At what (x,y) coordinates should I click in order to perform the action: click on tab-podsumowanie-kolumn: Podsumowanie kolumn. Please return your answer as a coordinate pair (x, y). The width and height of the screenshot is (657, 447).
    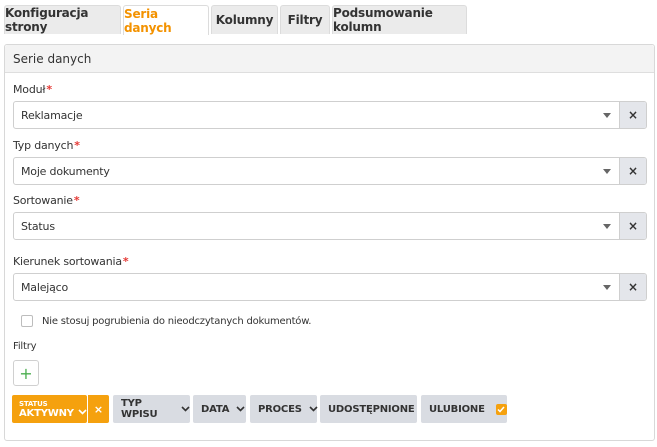
    Looking at the image, I should click on (399, 19).